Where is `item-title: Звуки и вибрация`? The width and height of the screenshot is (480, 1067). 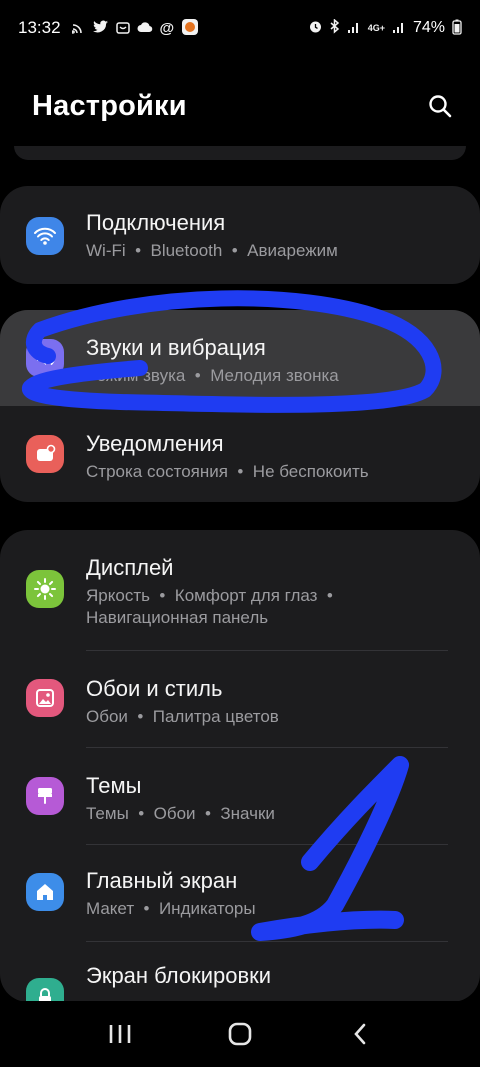 item-title: Звуки и вибрация is located at coordinates (176, 347).